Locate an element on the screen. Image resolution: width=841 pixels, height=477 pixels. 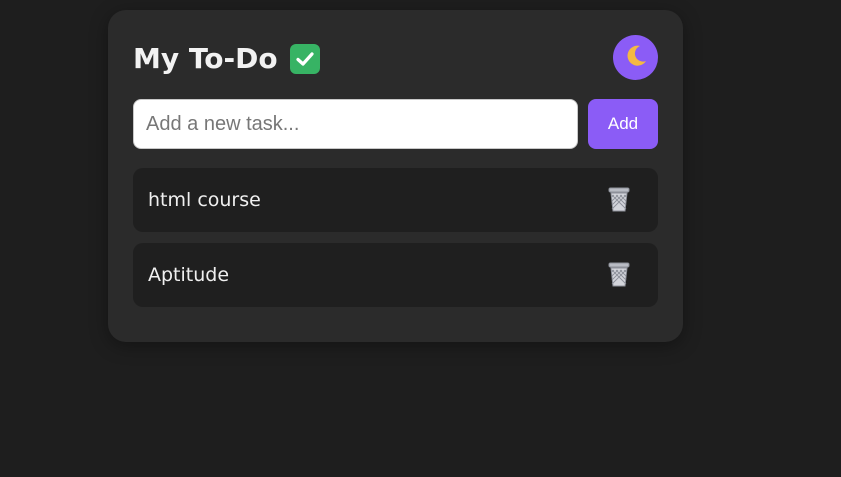
check-mark-icon is located at coordinates (304, 59).